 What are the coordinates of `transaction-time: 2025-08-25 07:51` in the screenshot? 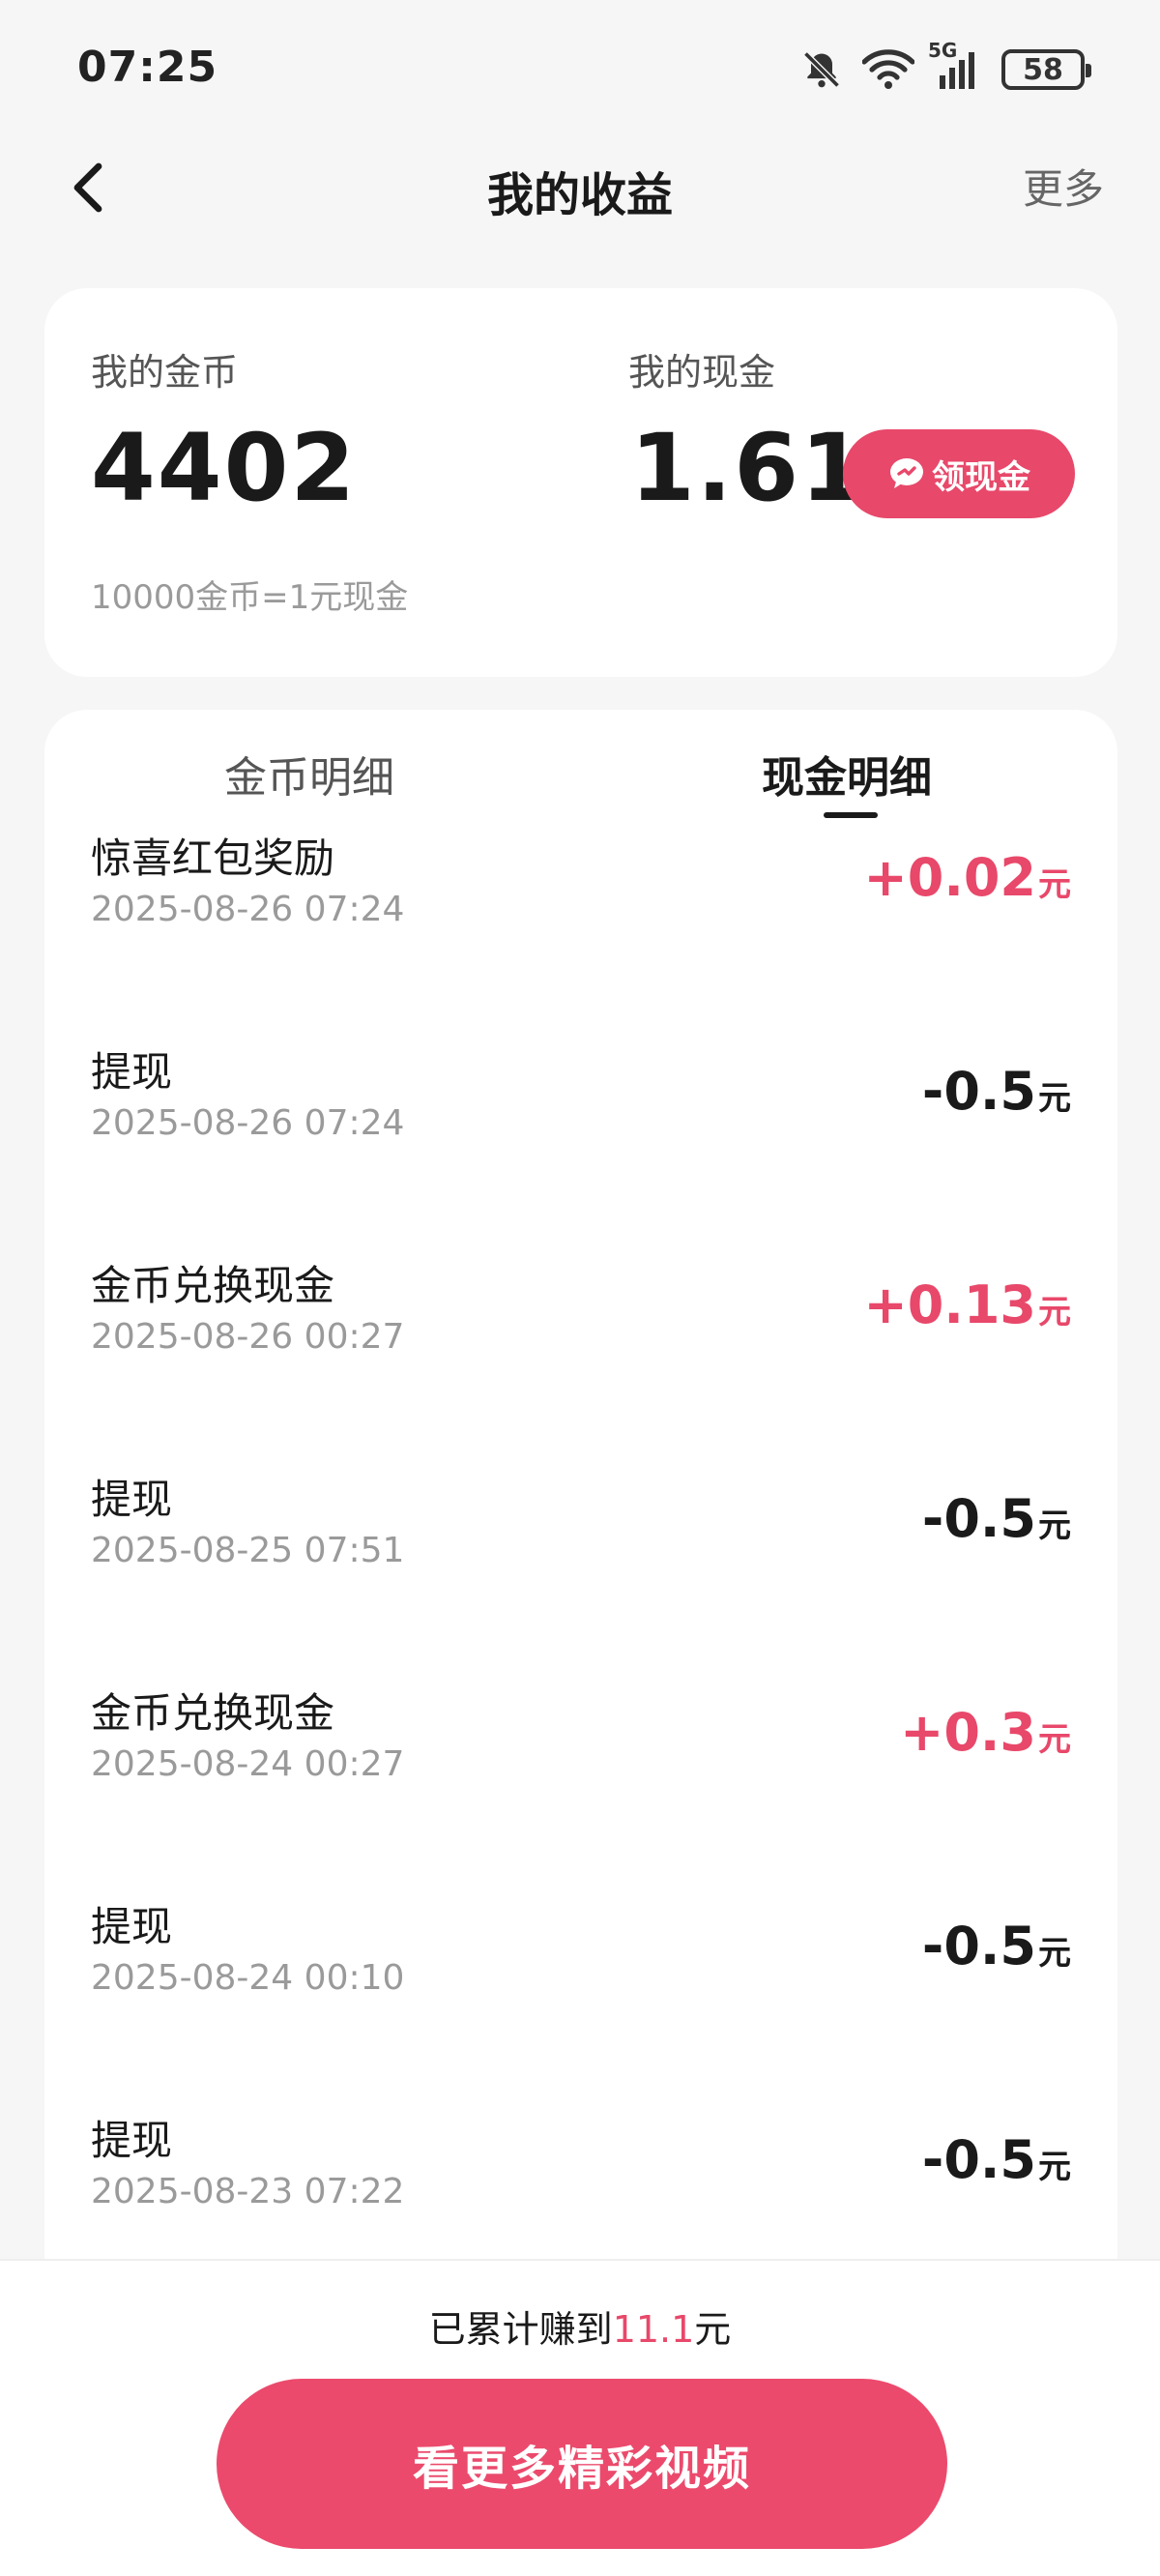 It's located at (248, 1550).